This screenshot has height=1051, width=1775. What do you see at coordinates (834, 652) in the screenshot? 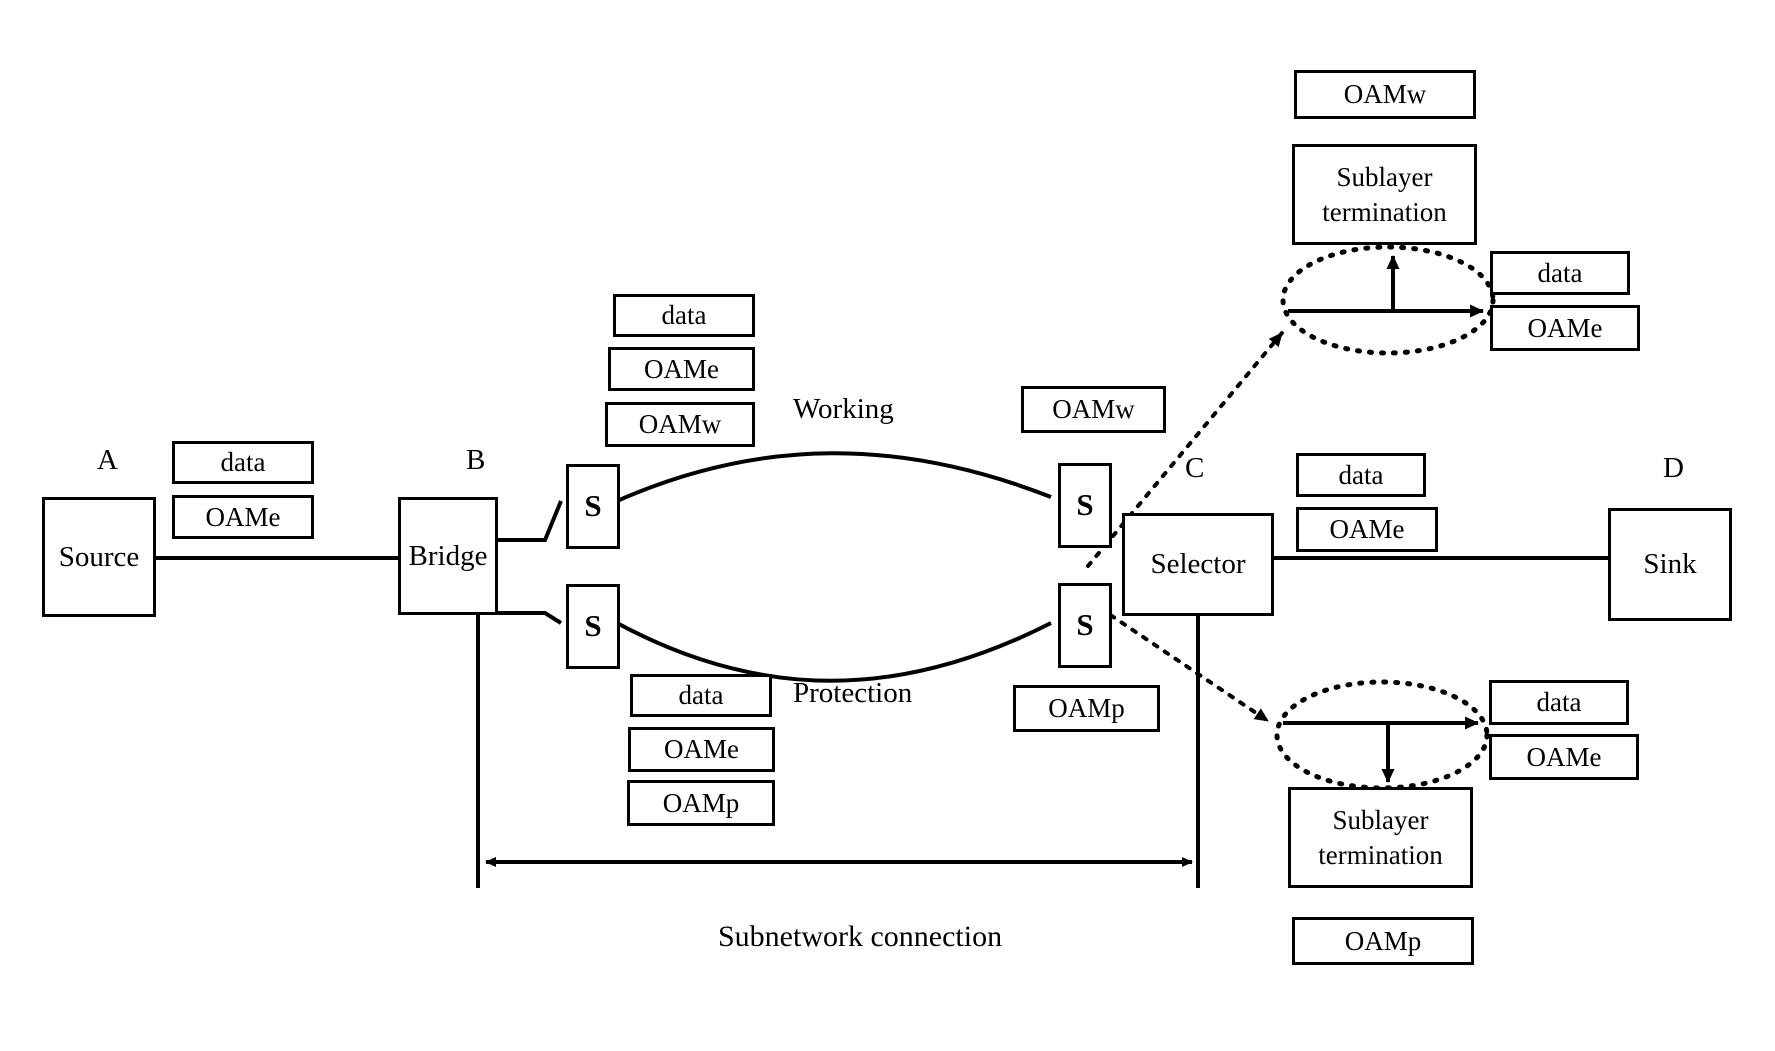
I see `protection-path-curve` at bounding box center [834, 652].